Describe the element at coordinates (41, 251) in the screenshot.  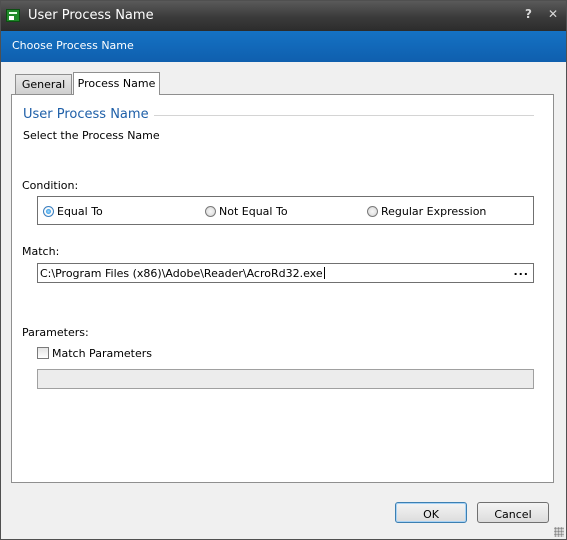
I see `match-label: Match:` at that location.